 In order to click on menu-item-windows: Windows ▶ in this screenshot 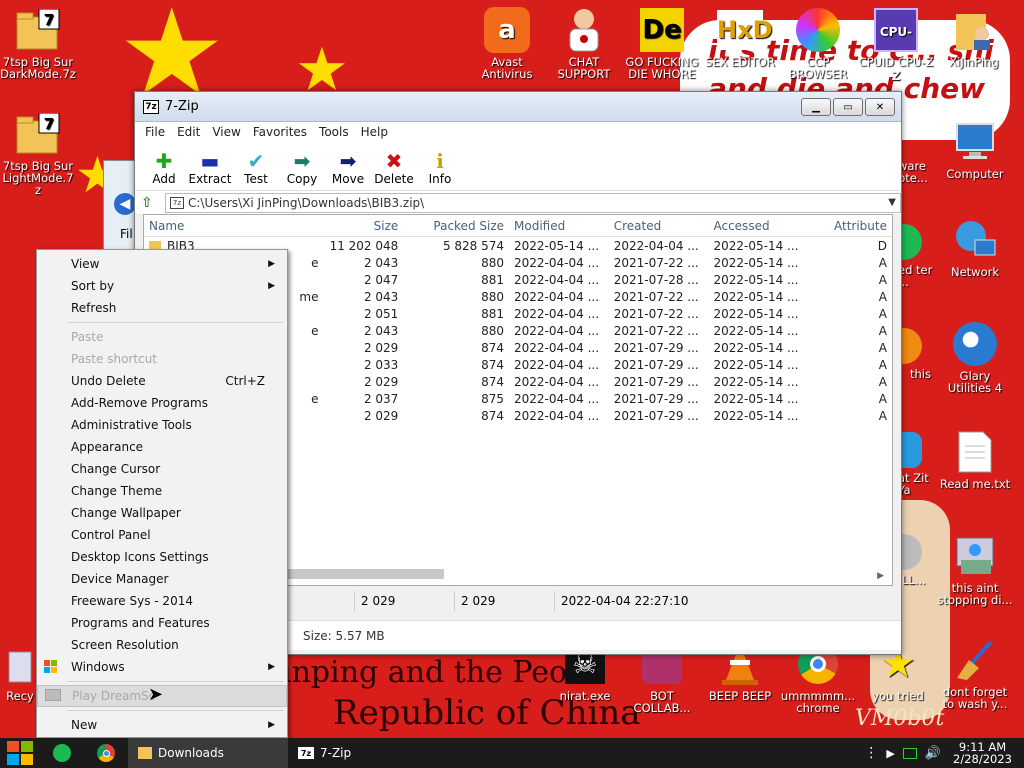, I will do `click(162, 667)`.